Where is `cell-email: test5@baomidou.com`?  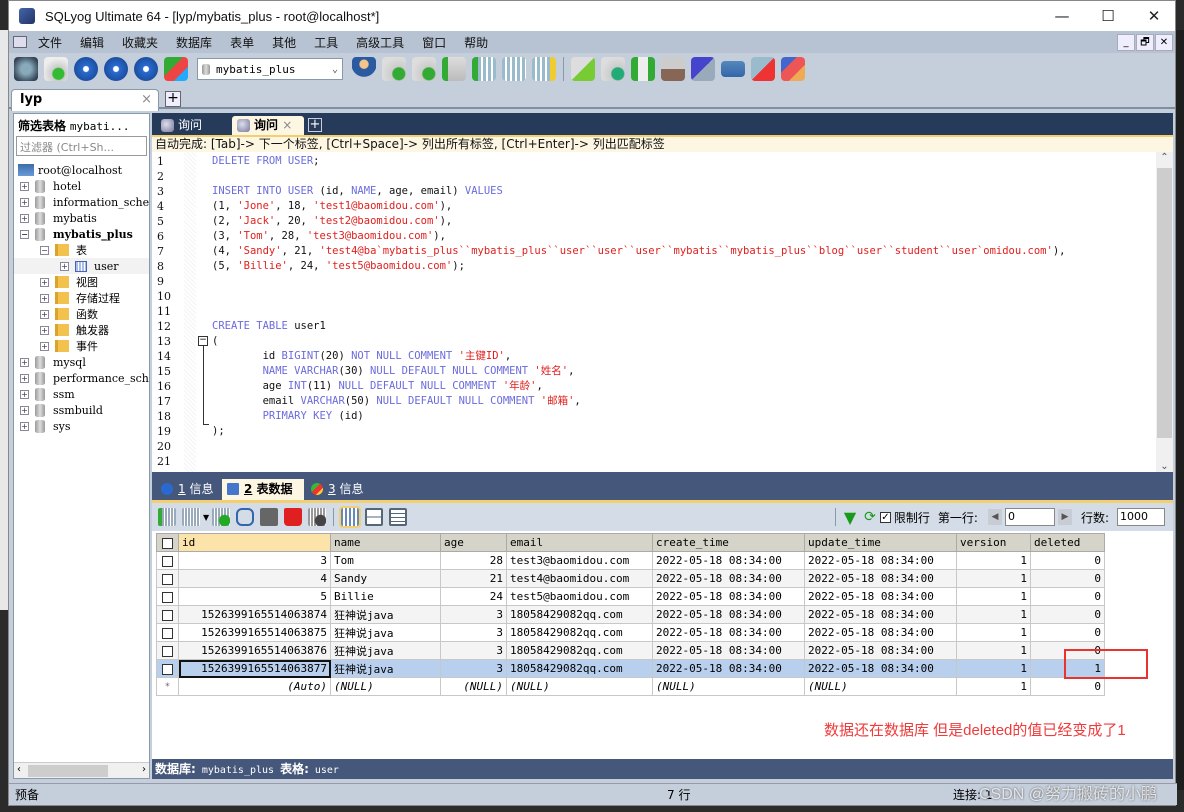
cell-email: test5@baomidou.com is located at coordinates (579, 596).